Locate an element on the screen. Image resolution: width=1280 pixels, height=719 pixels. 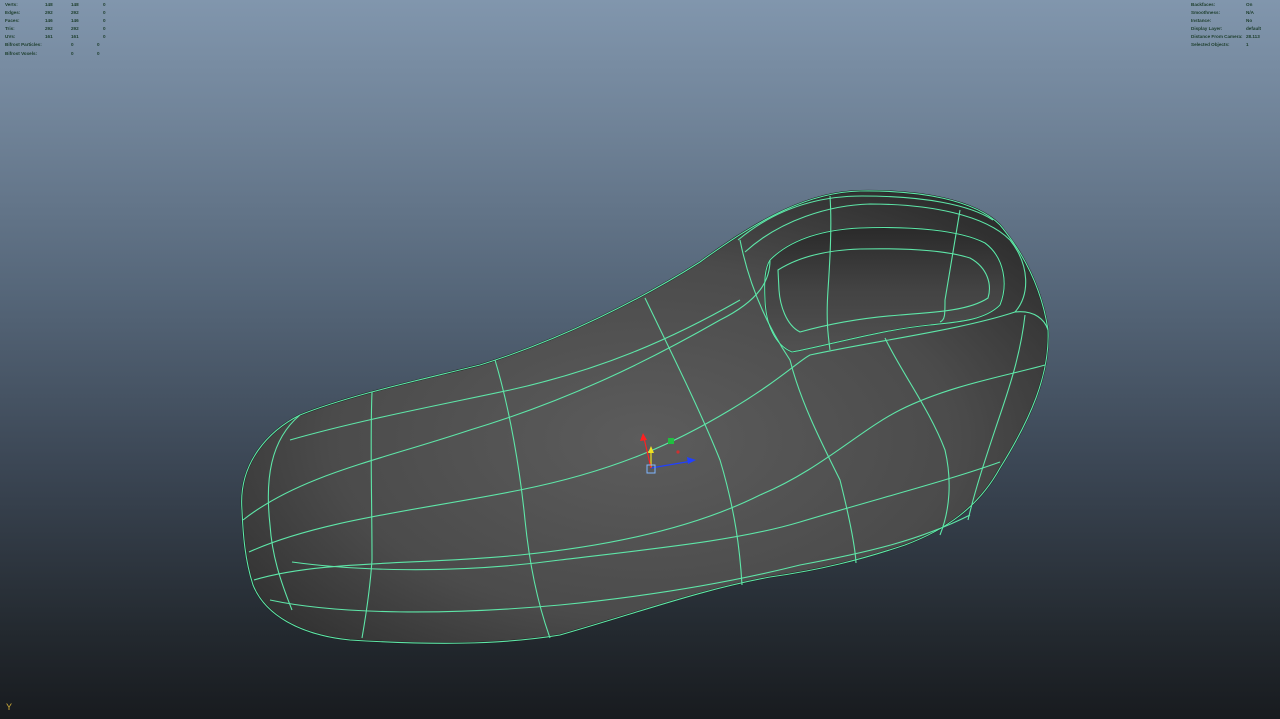
hud-row-edges: Edges: 292 292 0 is located at coordinates (65, 13).